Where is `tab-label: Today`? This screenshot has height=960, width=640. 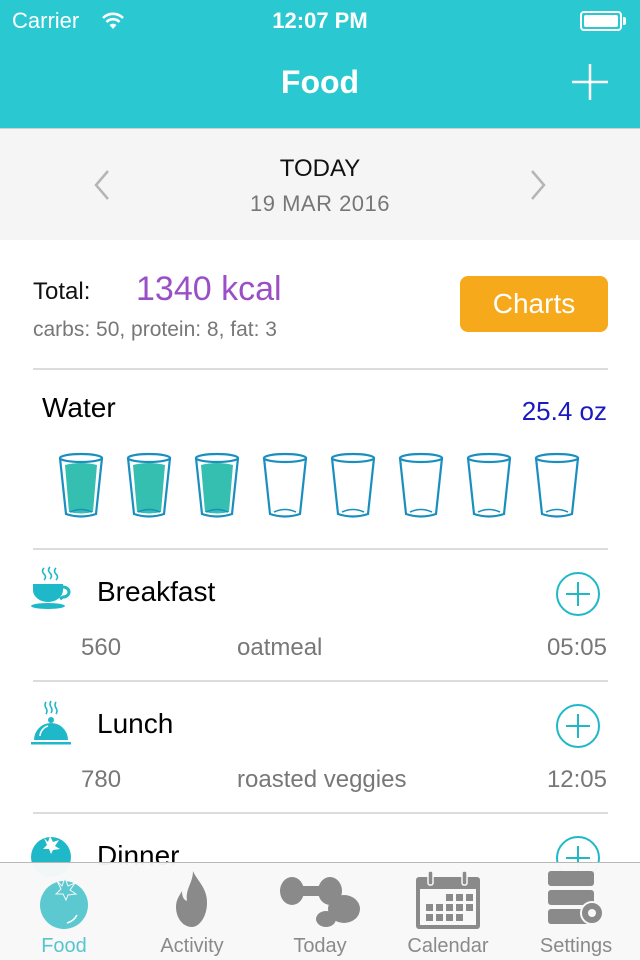
tab-label: Today is located at coordinates (320, 946).